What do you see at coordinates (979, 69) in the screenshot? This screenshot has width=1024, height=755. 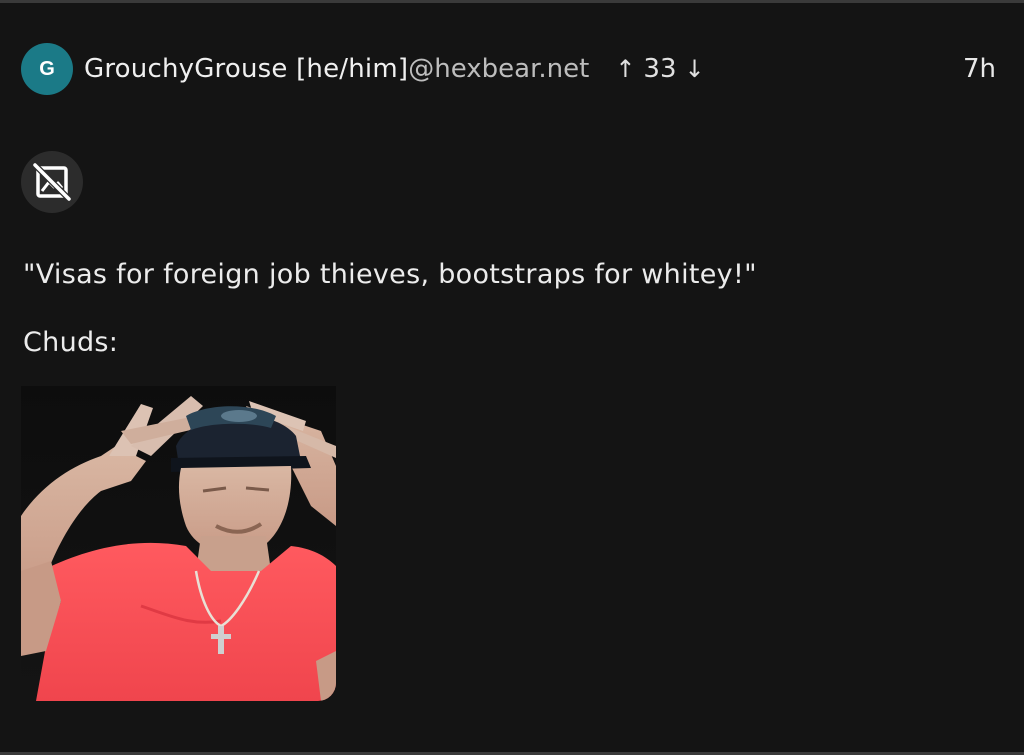 I see `post-timestamp: 7h` at bounding box center [979, 69].